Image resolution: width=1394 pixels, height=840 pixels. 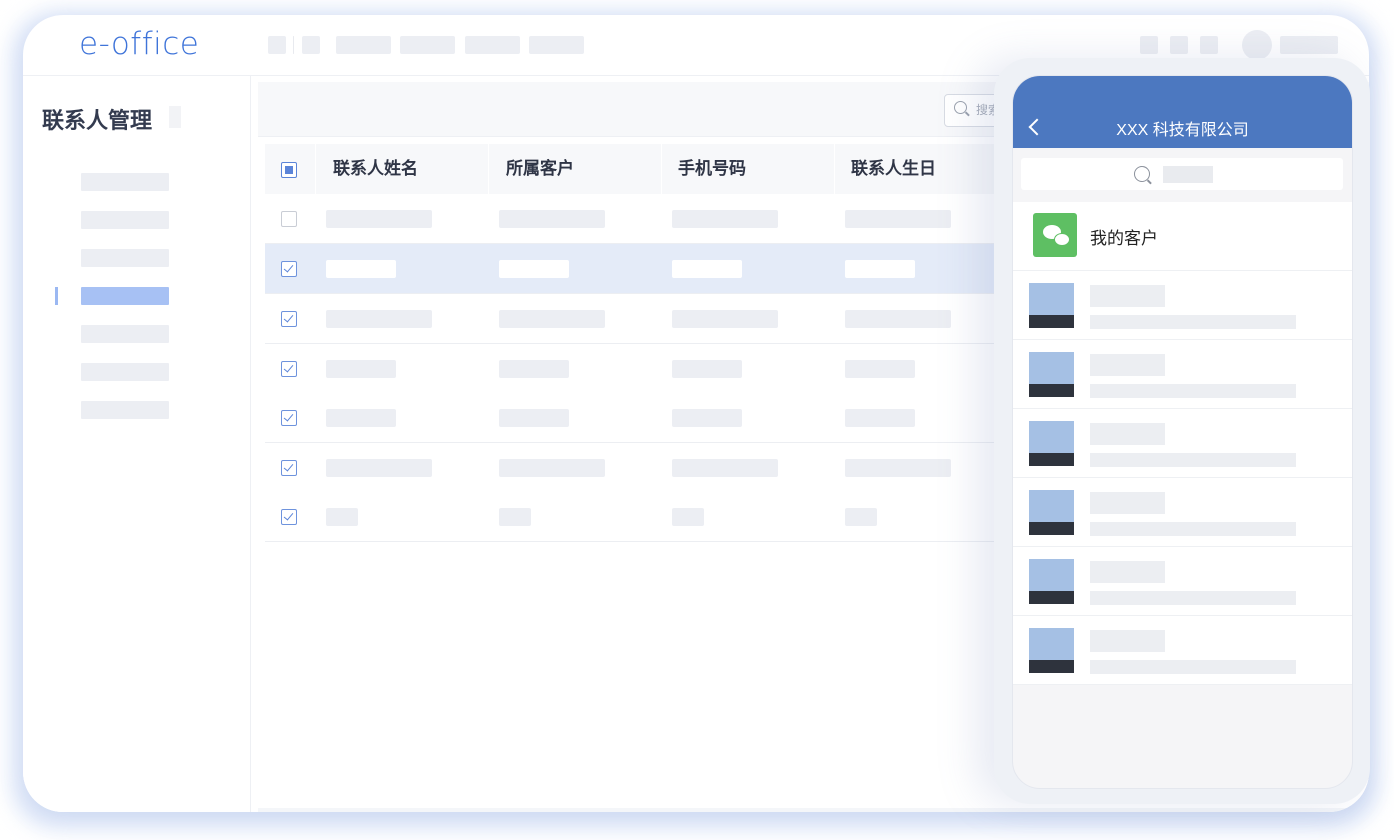 I want to click on column-header-phone: 手机号码, so click(x=712, y=169).